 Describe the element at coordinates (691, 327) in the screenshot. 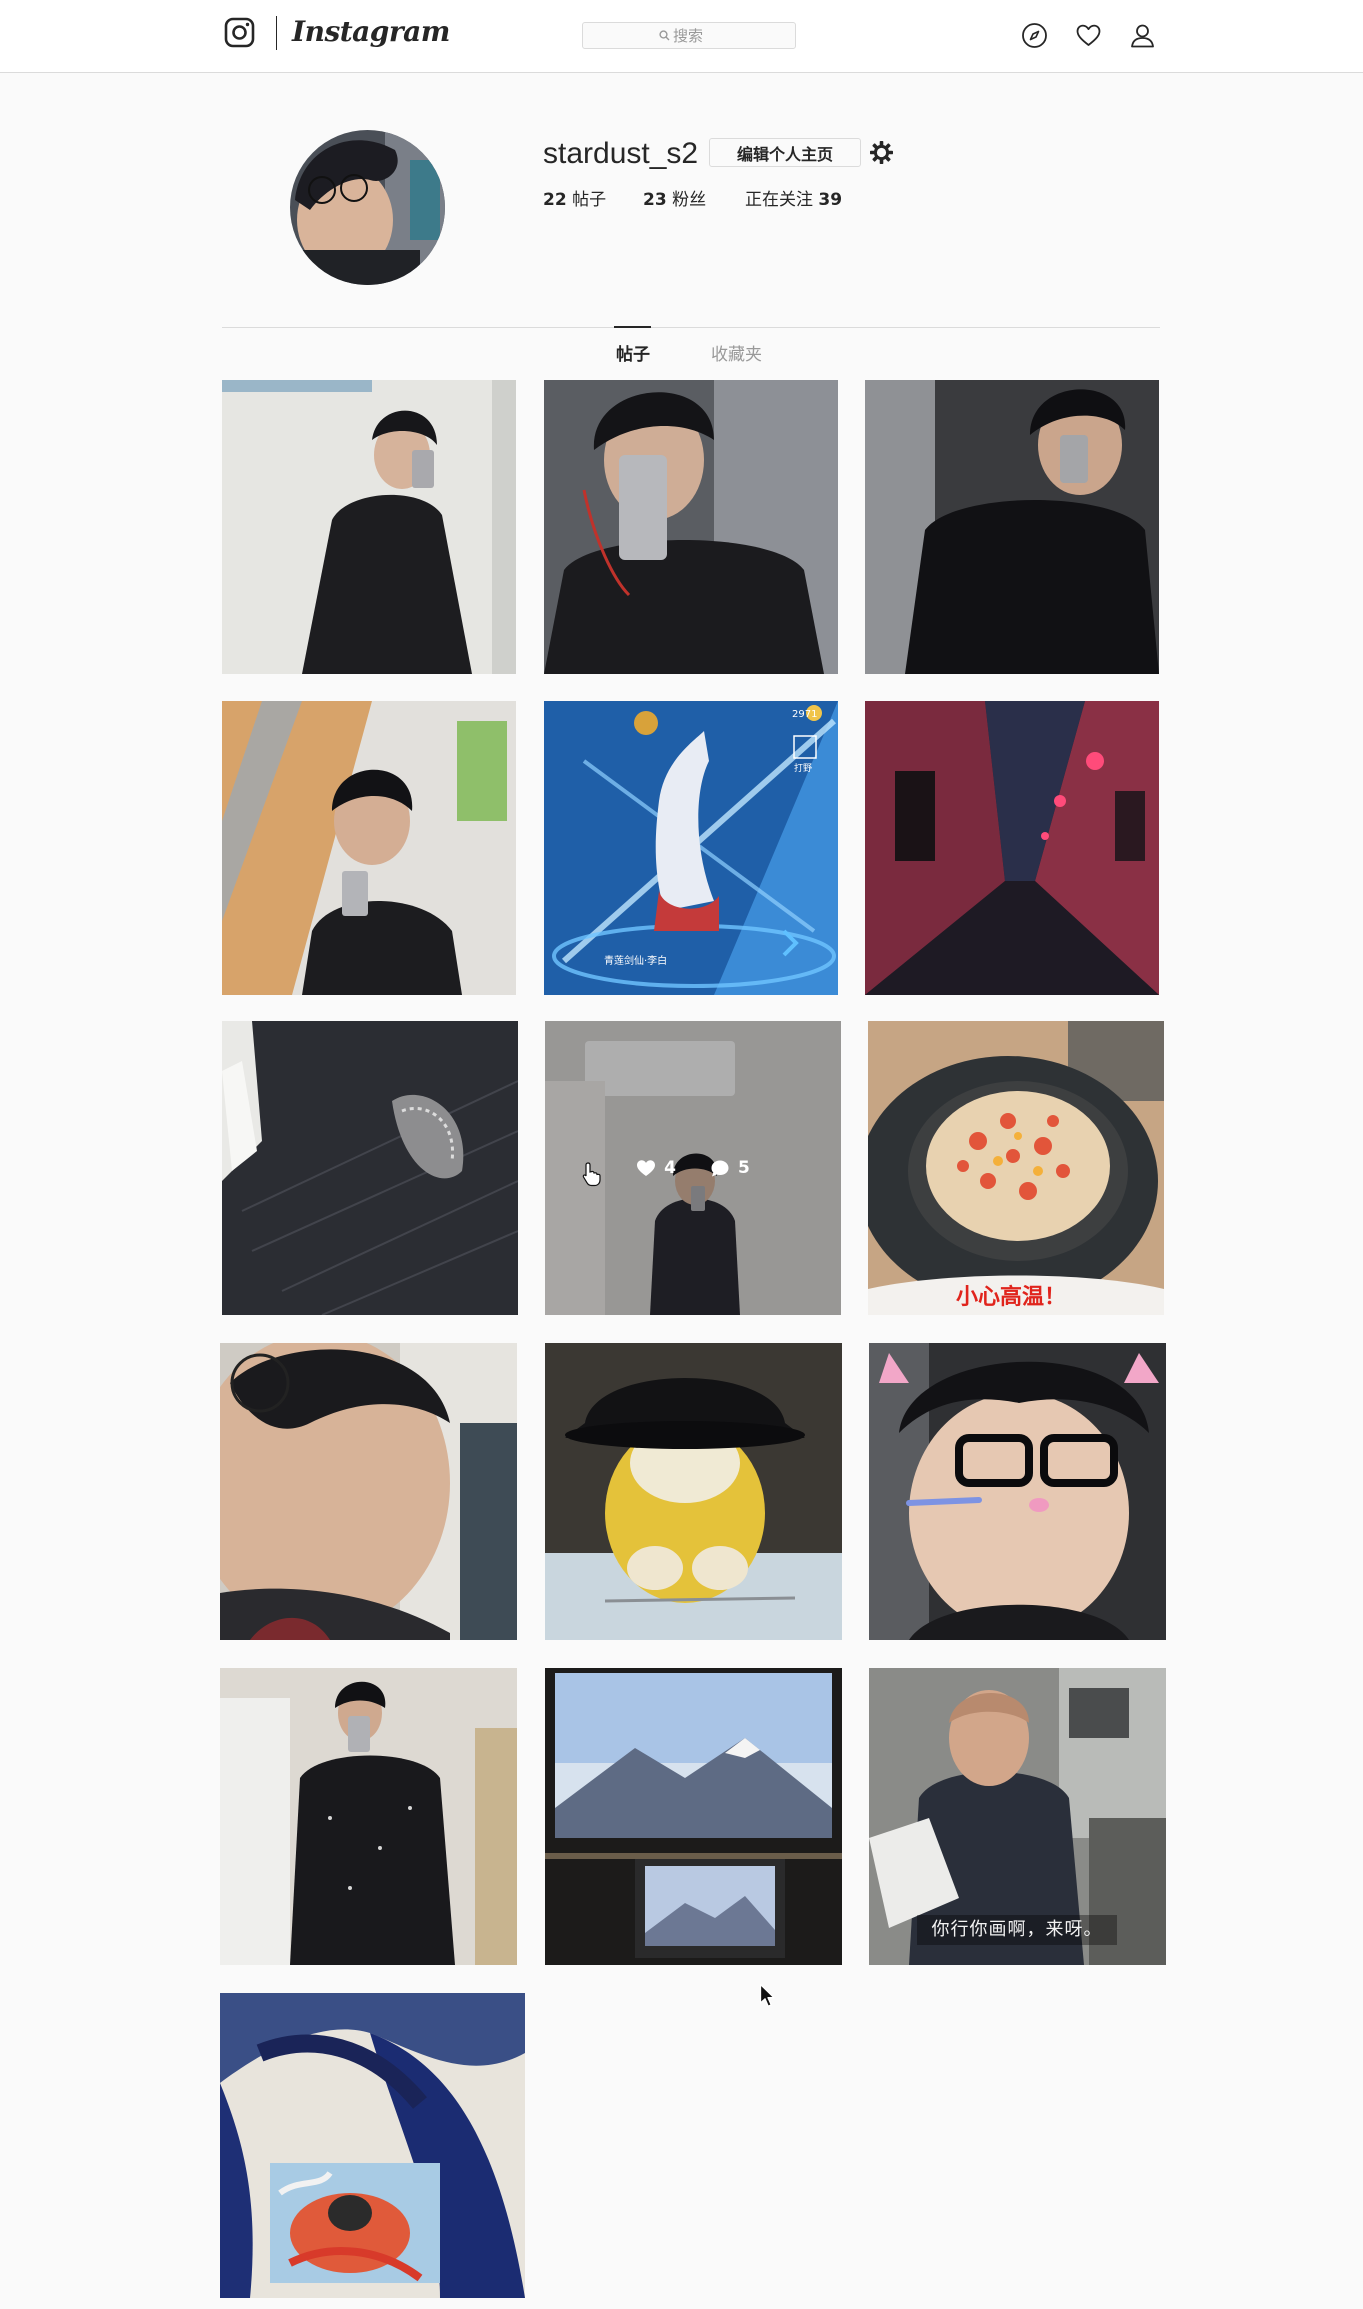

I see `tabs-divider` at that location.